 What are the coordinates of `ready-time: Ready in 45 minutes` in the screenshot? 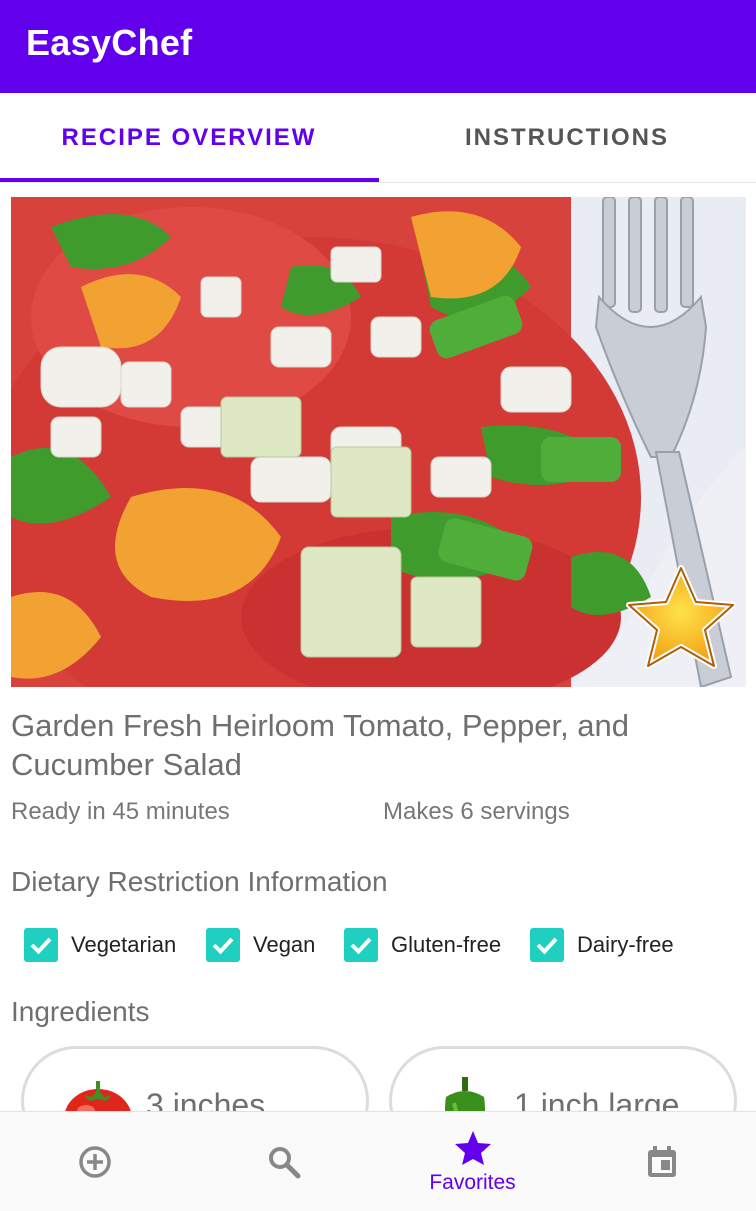 It's located at (120, 811).